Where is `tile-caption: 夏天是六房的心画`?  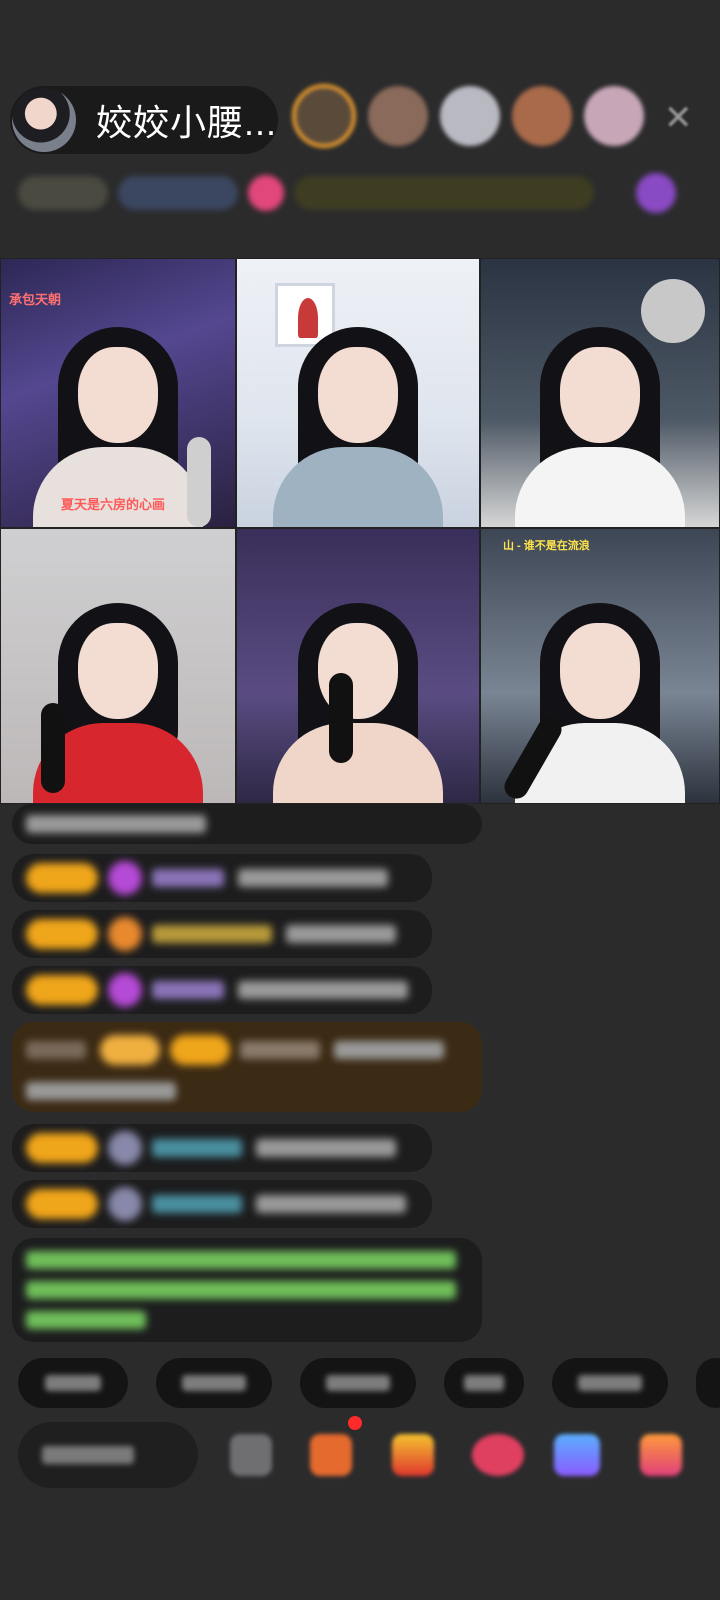
tile-caption: 夏天是六房的心画 is located at coordinates (113, 504).